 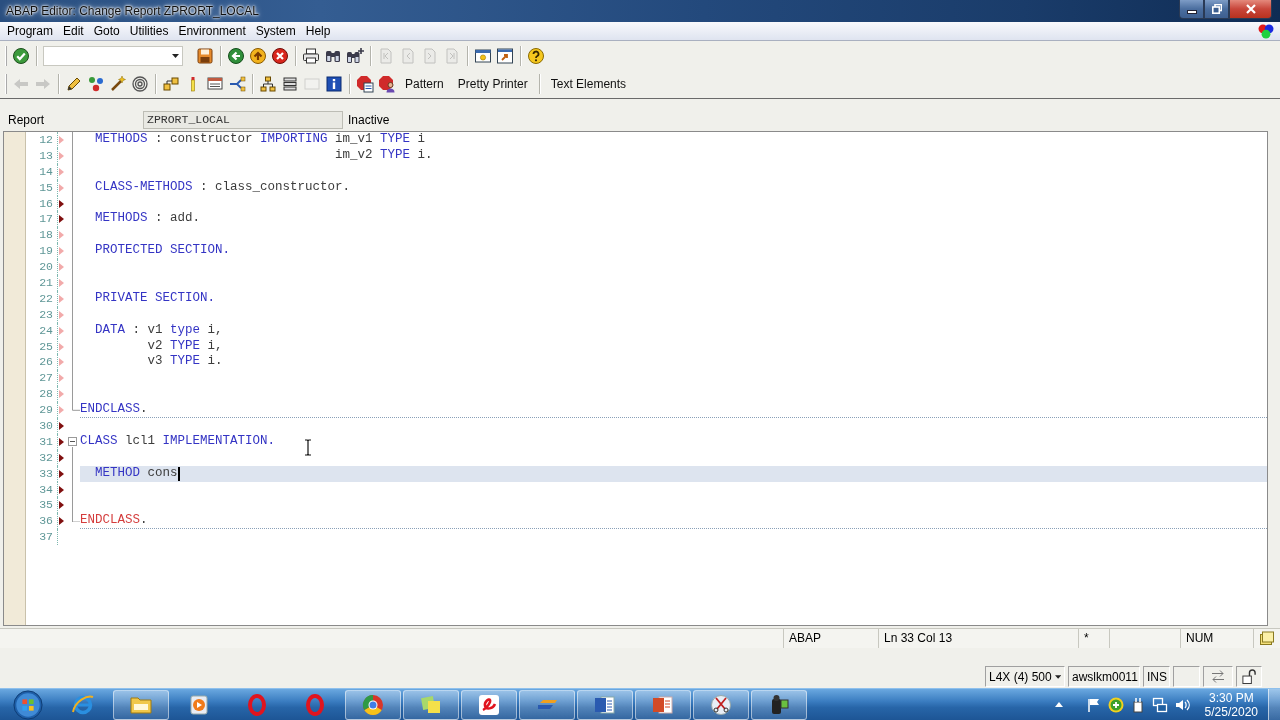 What do you see at coordinates (46, 346) in the screenshot?
I see `line-number: 25` at bounding box center [46, 346].